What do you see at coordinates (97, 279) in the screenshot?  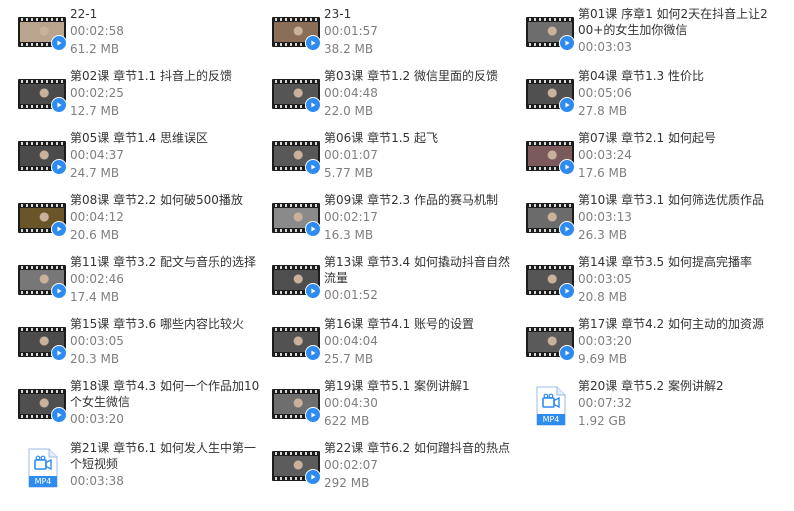 I see `file-duration: 00:02:46` at bounding box center [97, 279].